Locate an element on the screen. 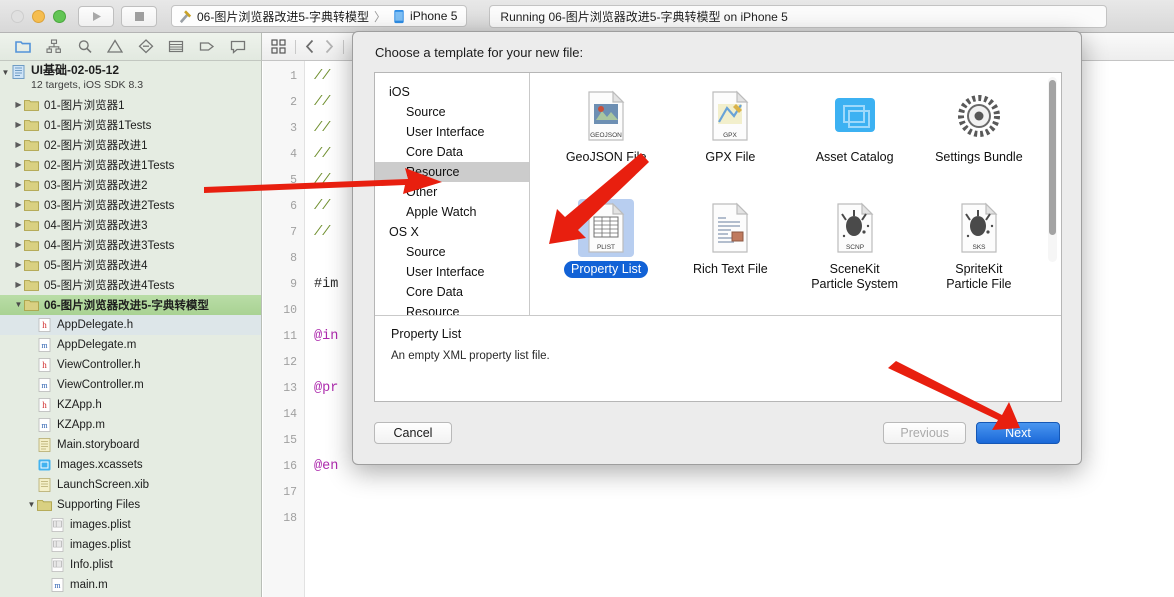  template-item: GEOJSON GeoJSON File is located at coordinates (606, 138).